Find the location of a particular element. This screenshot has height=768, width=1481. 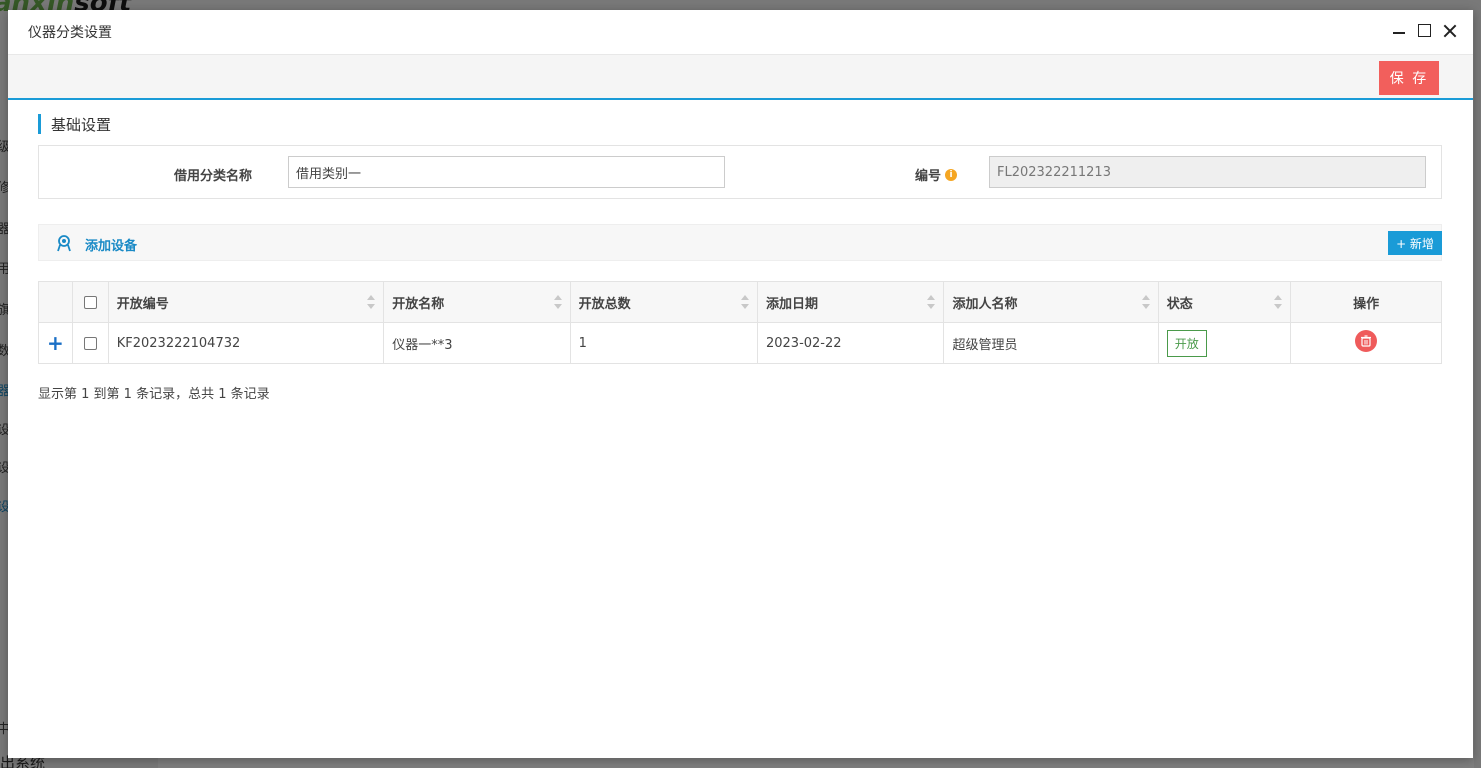

column-header-label: 开放编号 is located at coordinates (142, 304).